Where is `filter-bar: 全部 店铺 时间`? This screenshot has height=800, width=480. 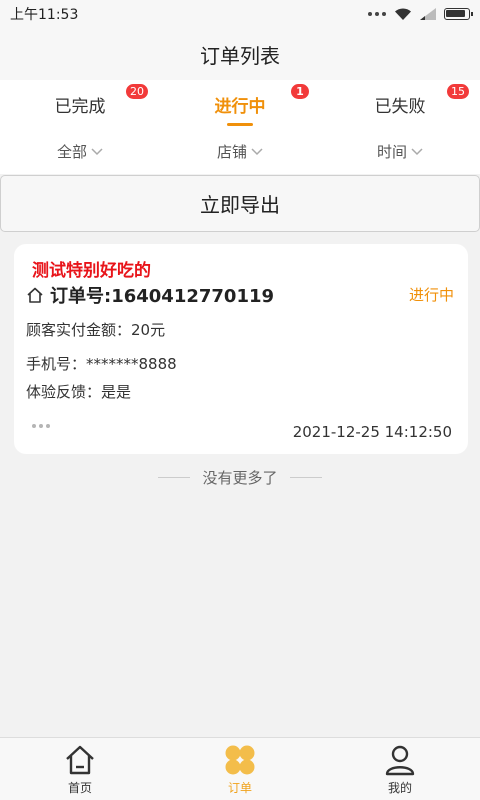
filter-bar: 全部 店铺 时间 is located at coordinates (240, 151).